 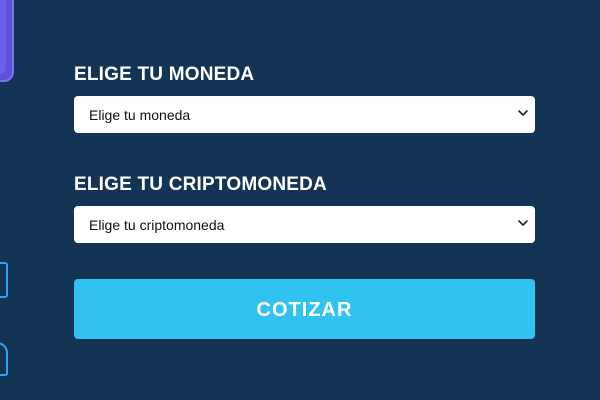 What do you see at coordinates (304, 309) in the screenshot?
I see `quote-button: COTIZAR` at bounding box center [304, 309].